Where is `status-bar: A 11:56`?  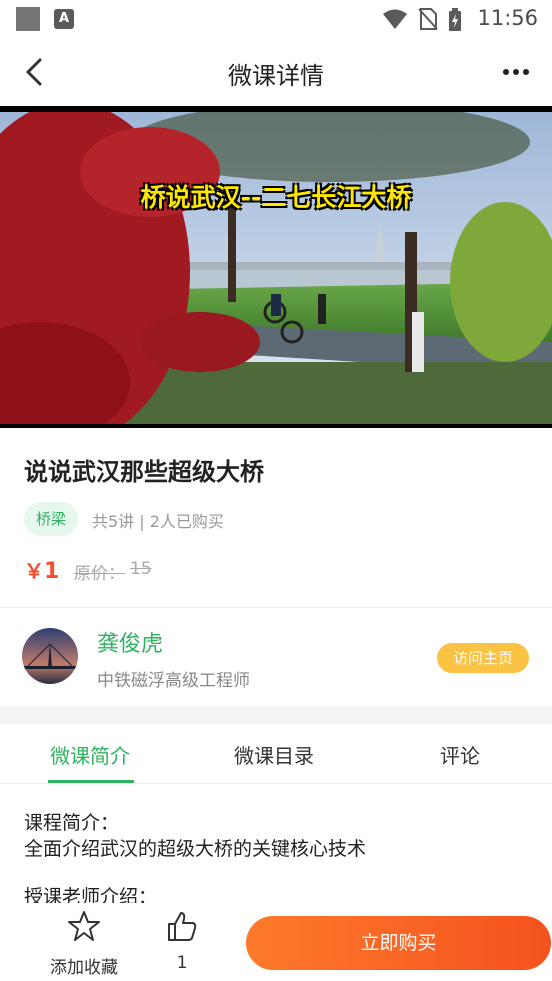 status-bar: A 11:56 is located at coordinates (276, 19).